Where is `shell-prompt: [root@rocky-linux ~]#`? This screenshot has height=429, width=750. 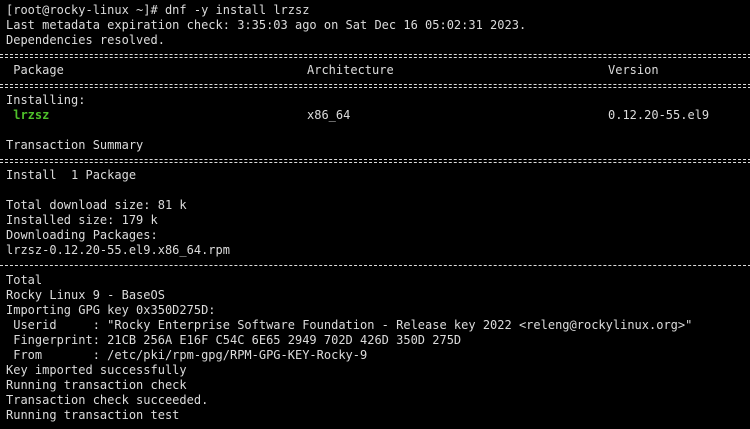 shell-prompt: [root@rocky-linux ~]# is located at coordinates (85, 10).